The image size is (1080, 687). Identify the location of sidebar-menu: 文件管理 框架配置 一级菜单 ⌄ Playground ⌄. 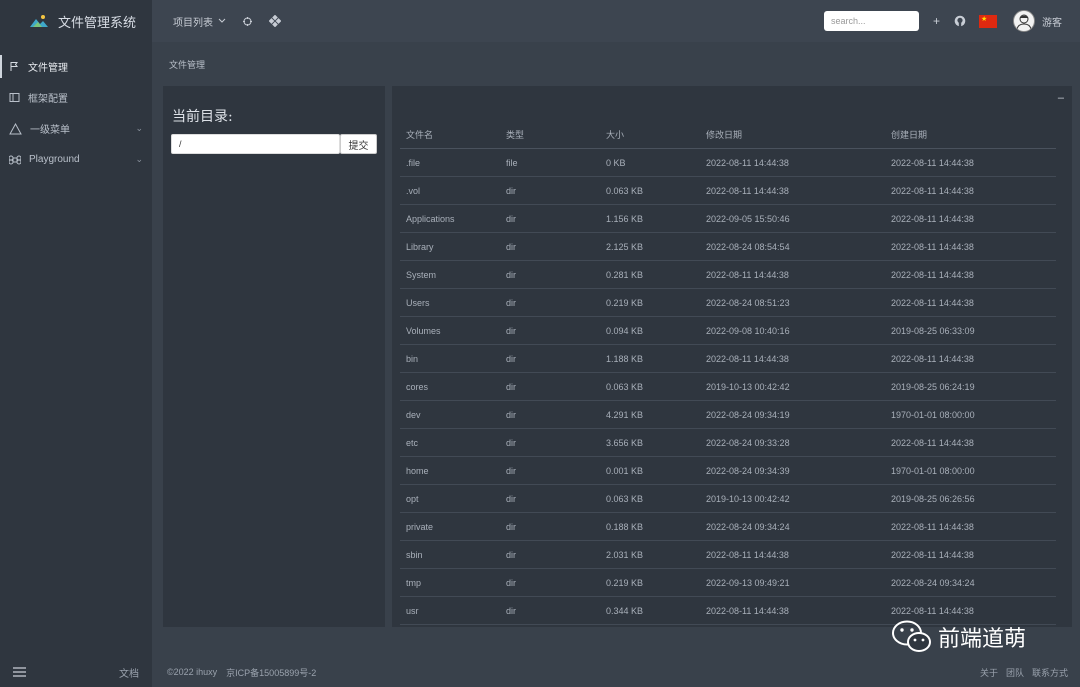
(76, 113).